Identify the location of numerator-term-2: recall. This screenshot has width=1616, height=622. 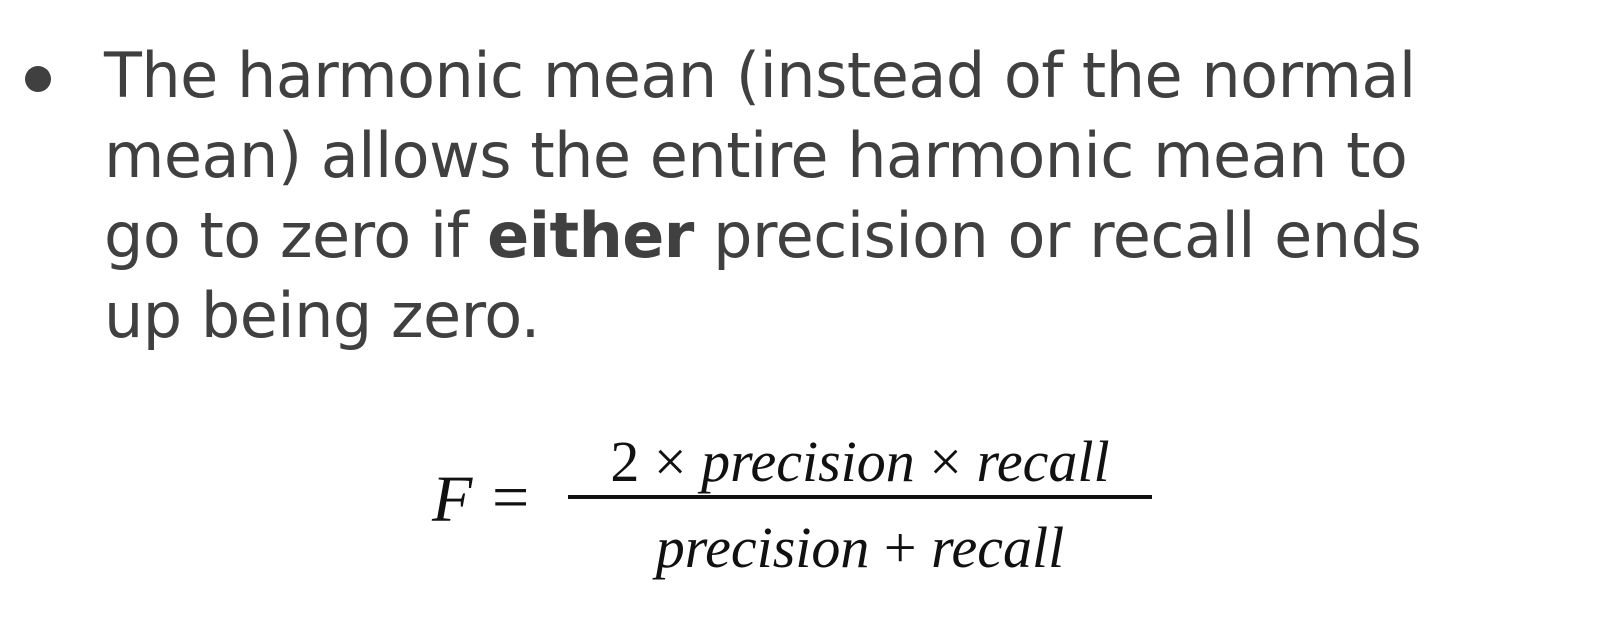
(1043, 461).